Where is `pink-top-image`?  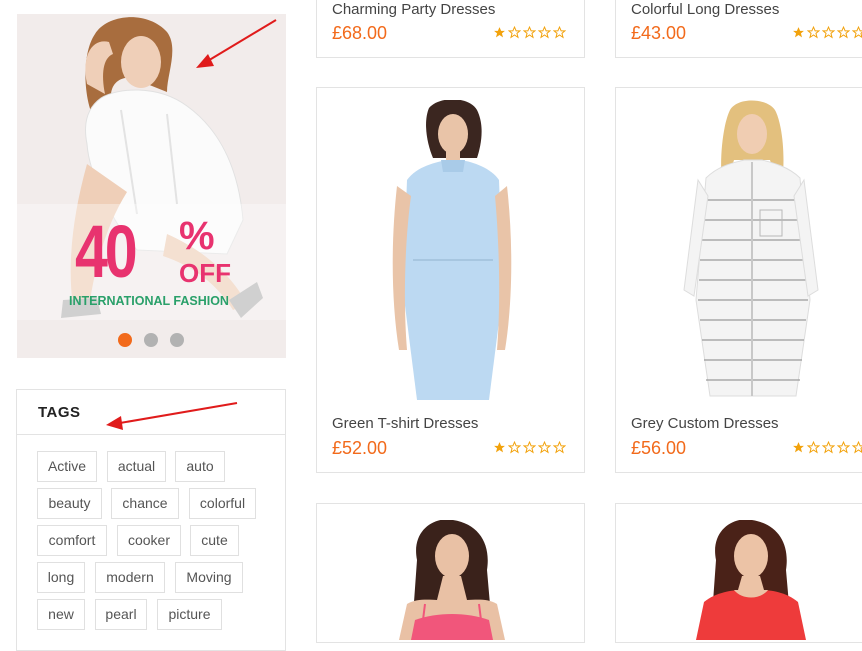
pink-top-image is located at coordinates (452, 580).